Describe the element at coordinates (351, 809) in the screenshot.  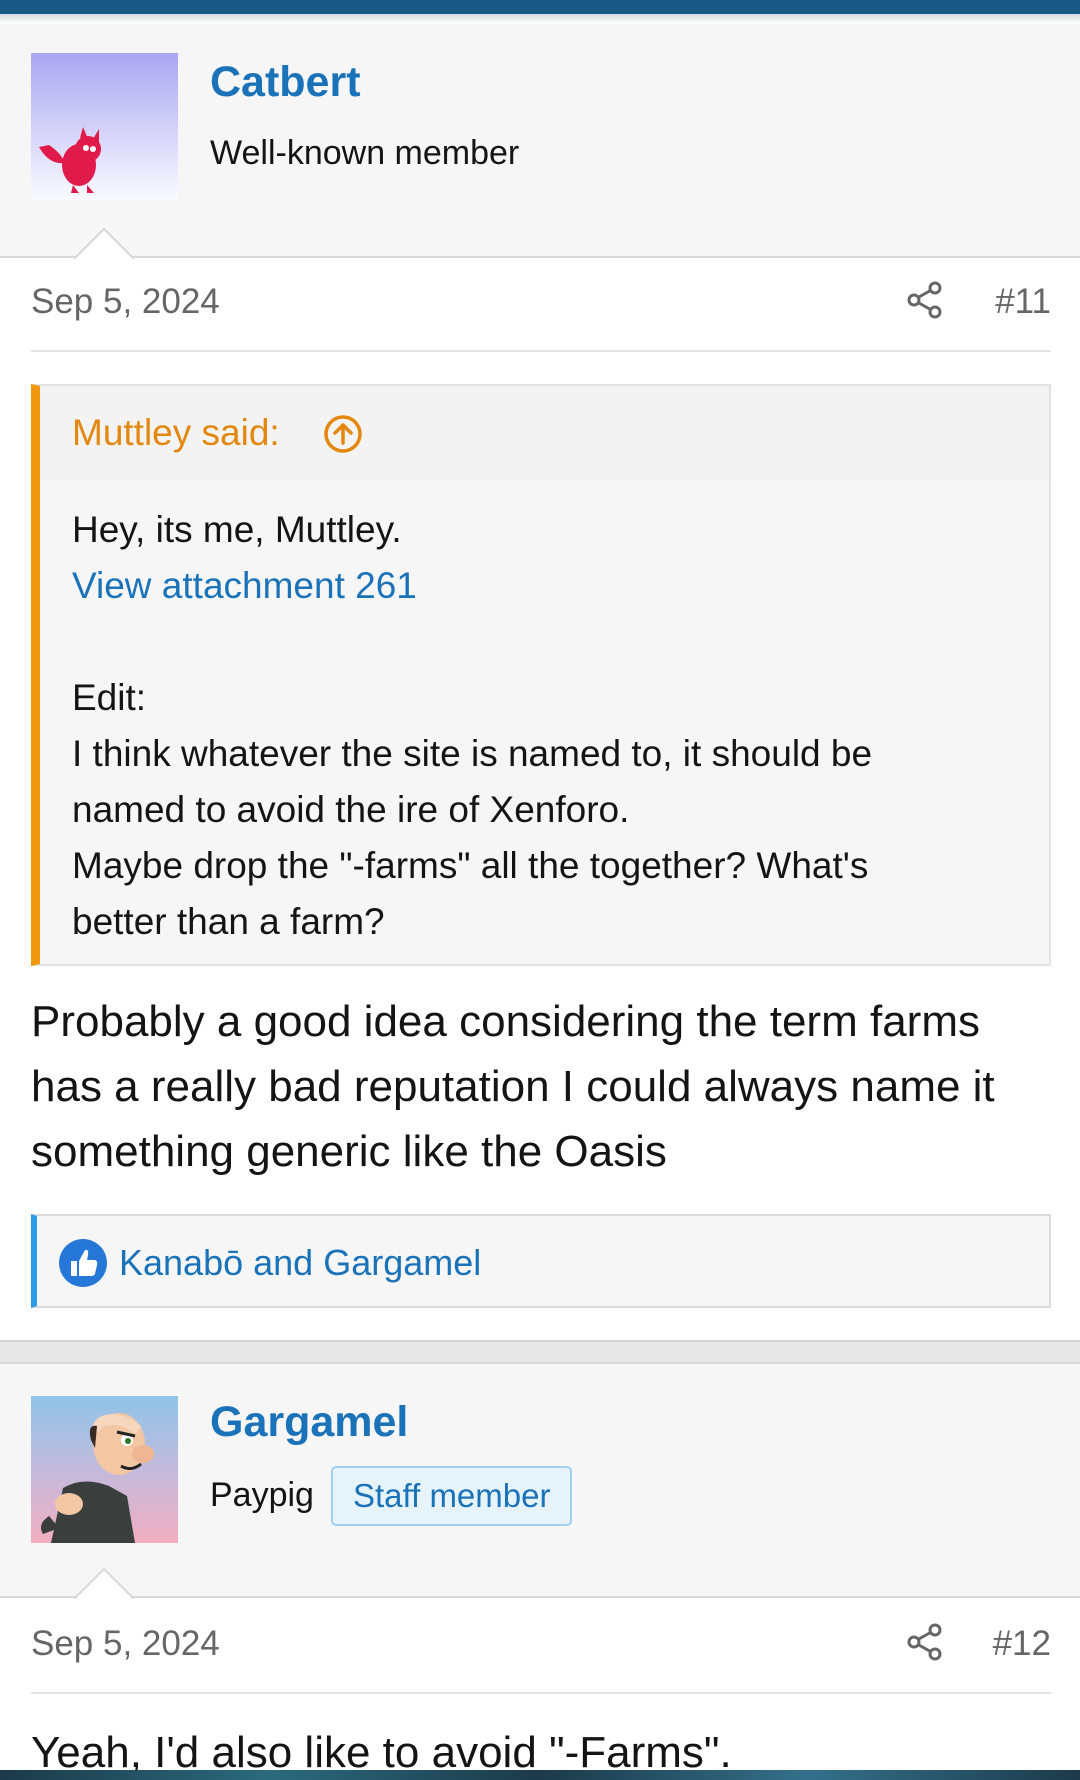
I see `quote-line: named to avoid the ire of Xenforo.` at that location.